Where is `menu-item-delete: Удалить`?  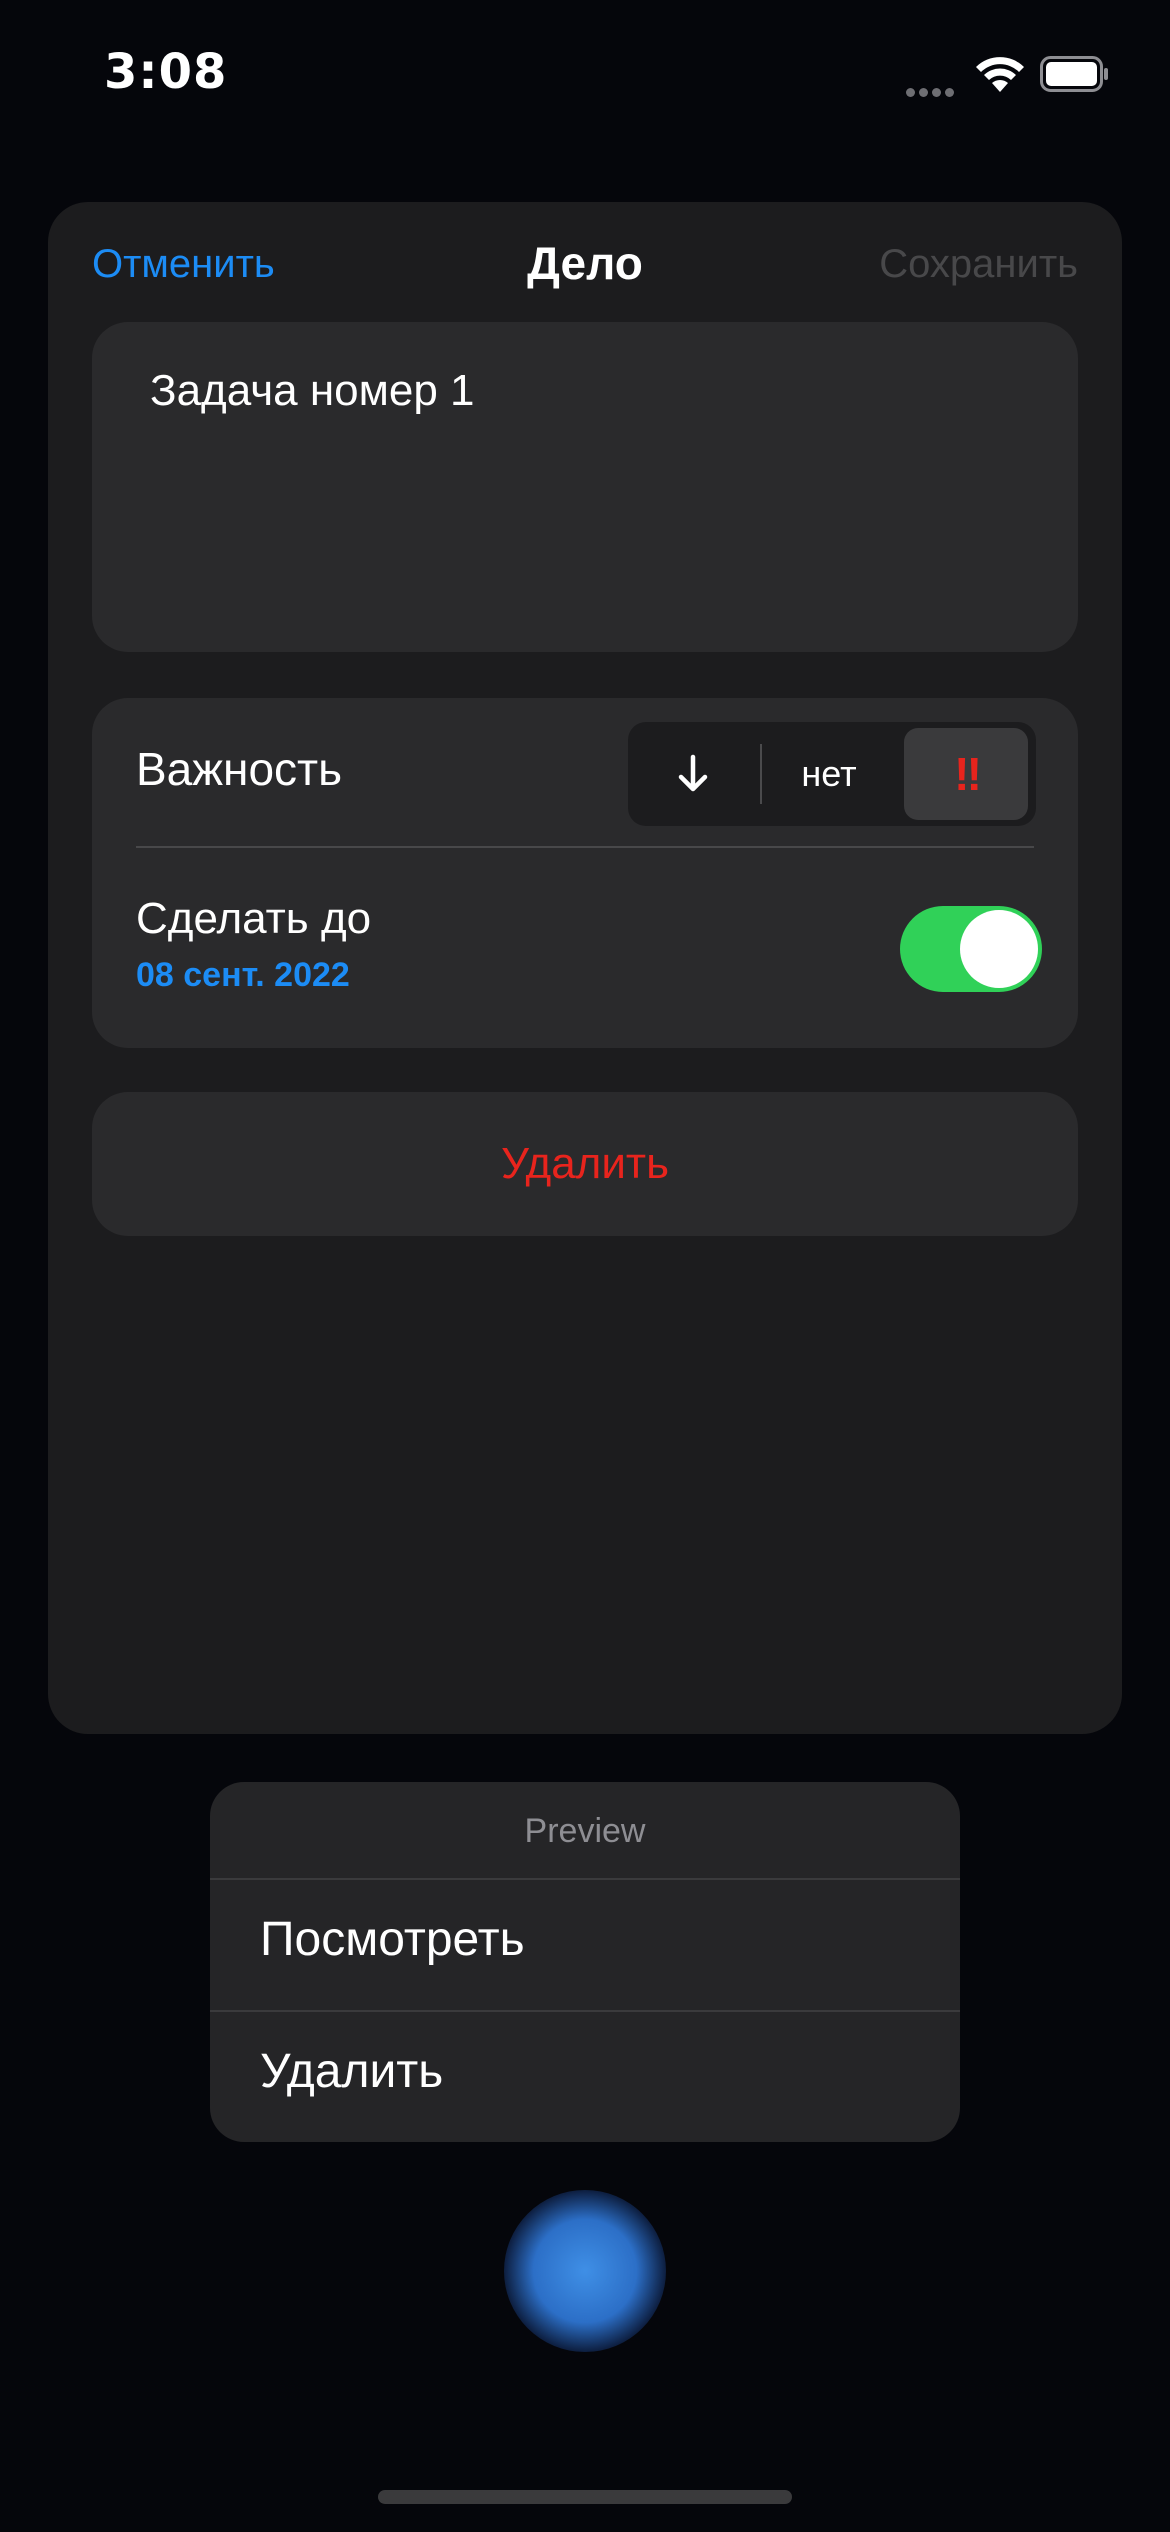
menu-item-delete: Удалить is located at coordinates (351, 2071).